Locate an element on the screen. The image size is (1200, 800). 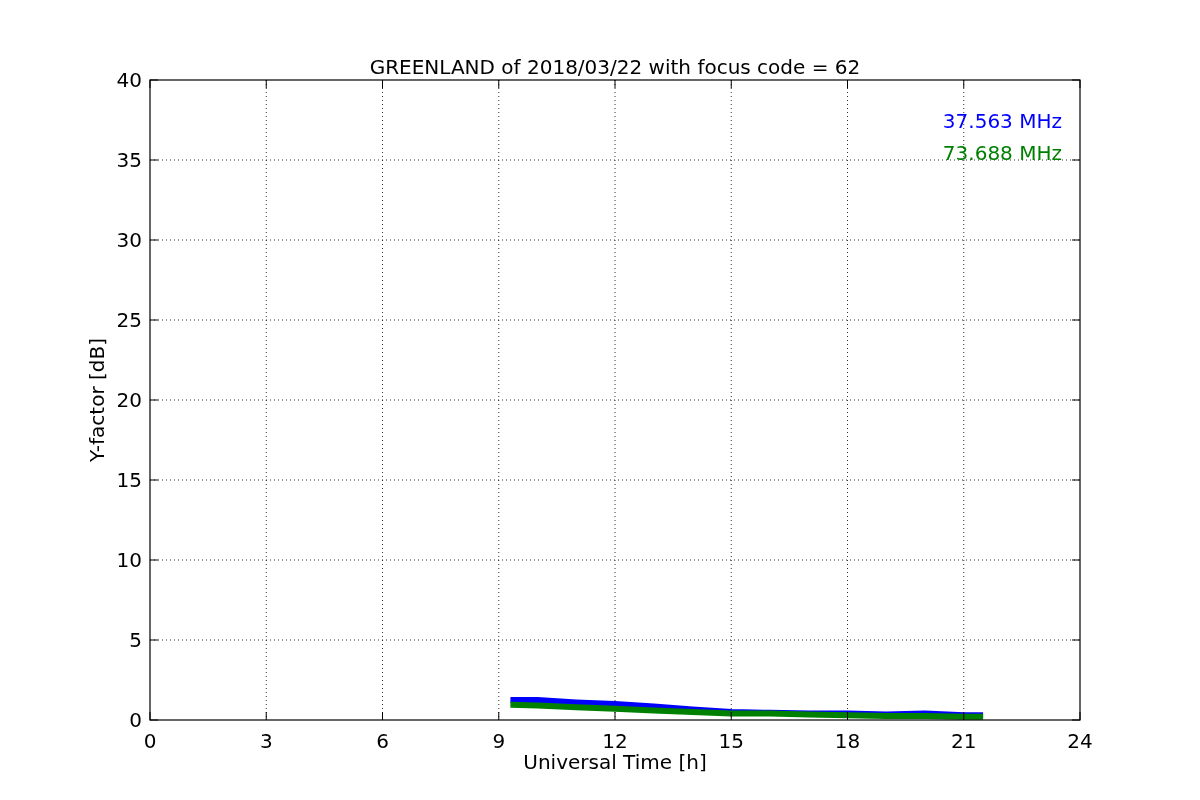
x-tick-label: 6 is located at coordinates (382, 741).